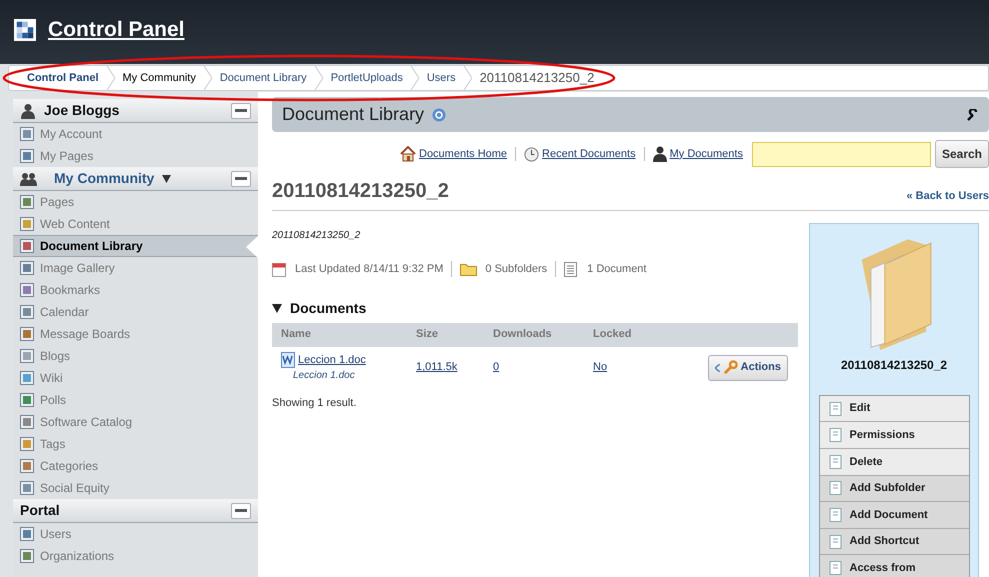  I want to click on left-caret-icon, so click(717, 368).